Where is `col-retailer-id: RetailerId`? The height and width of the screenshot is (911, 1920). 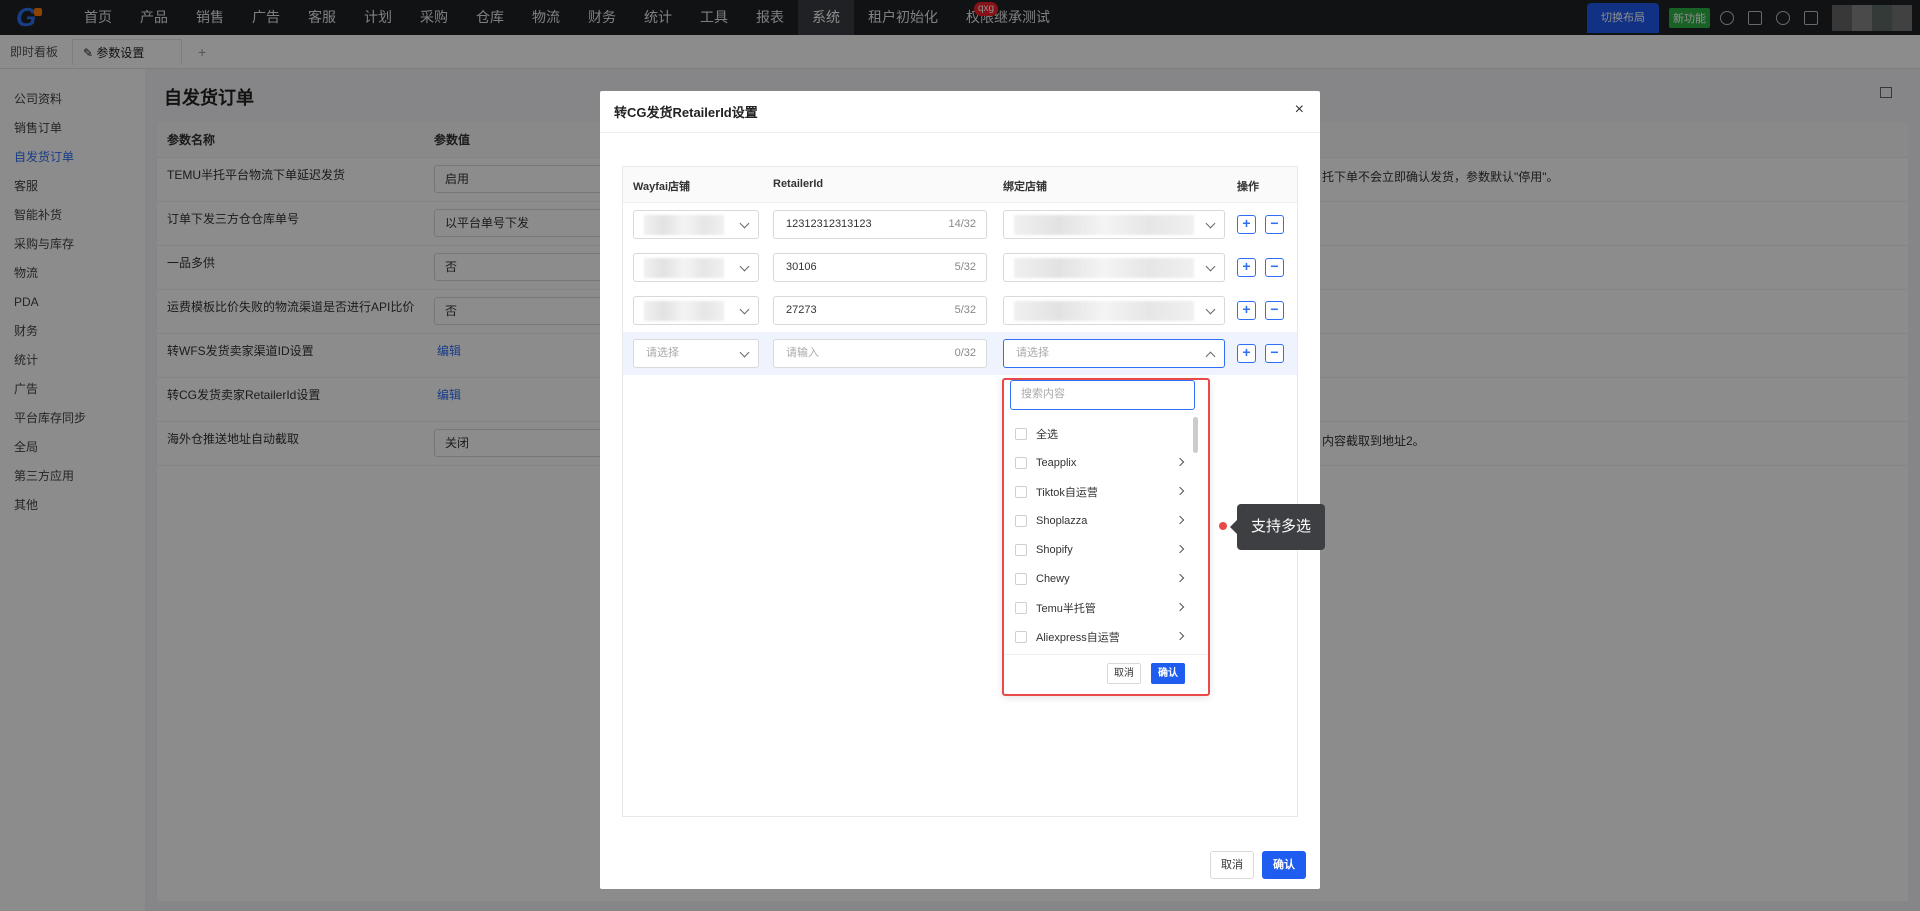 col-retailer-id: RetailerId is located at coordinates (798, 184).